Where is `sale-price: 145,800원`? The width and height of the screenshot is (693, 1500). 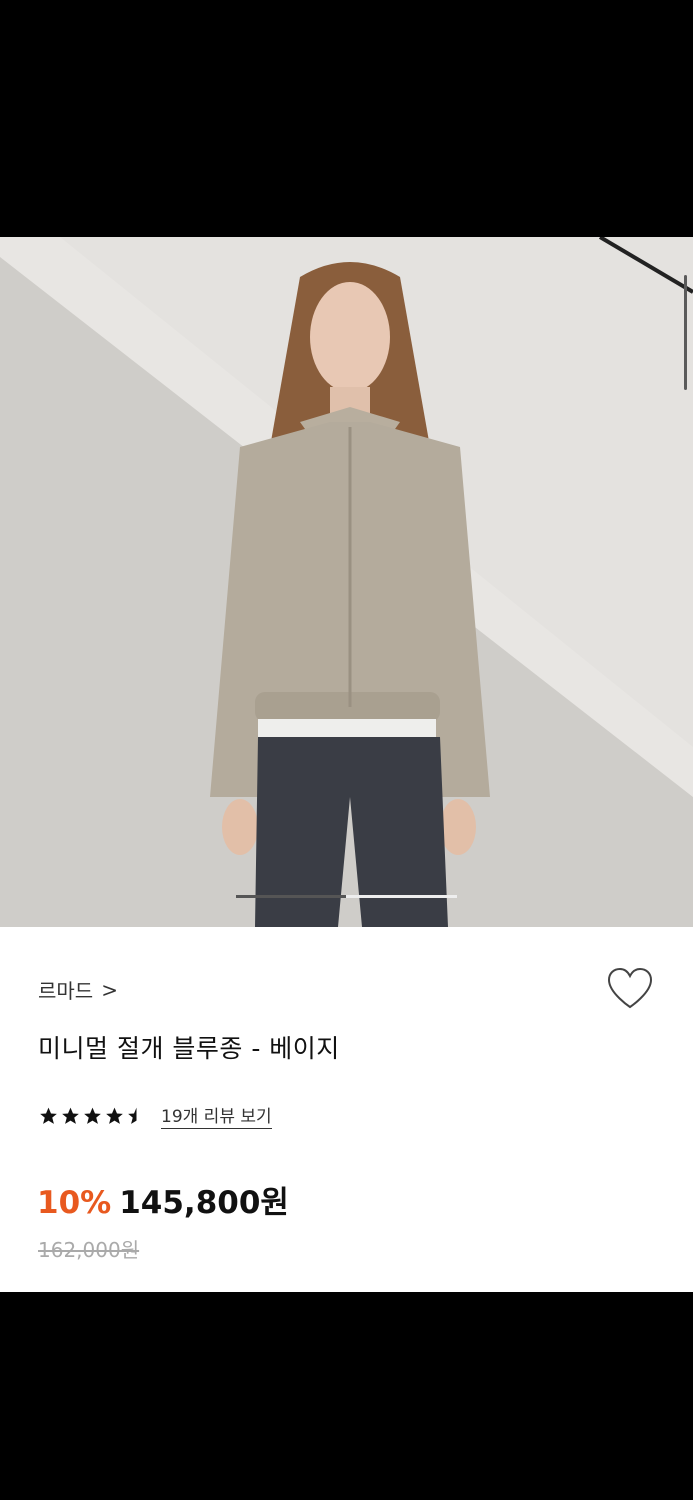 sale-price: 145,800원 is located at coordinates (204, 1203).